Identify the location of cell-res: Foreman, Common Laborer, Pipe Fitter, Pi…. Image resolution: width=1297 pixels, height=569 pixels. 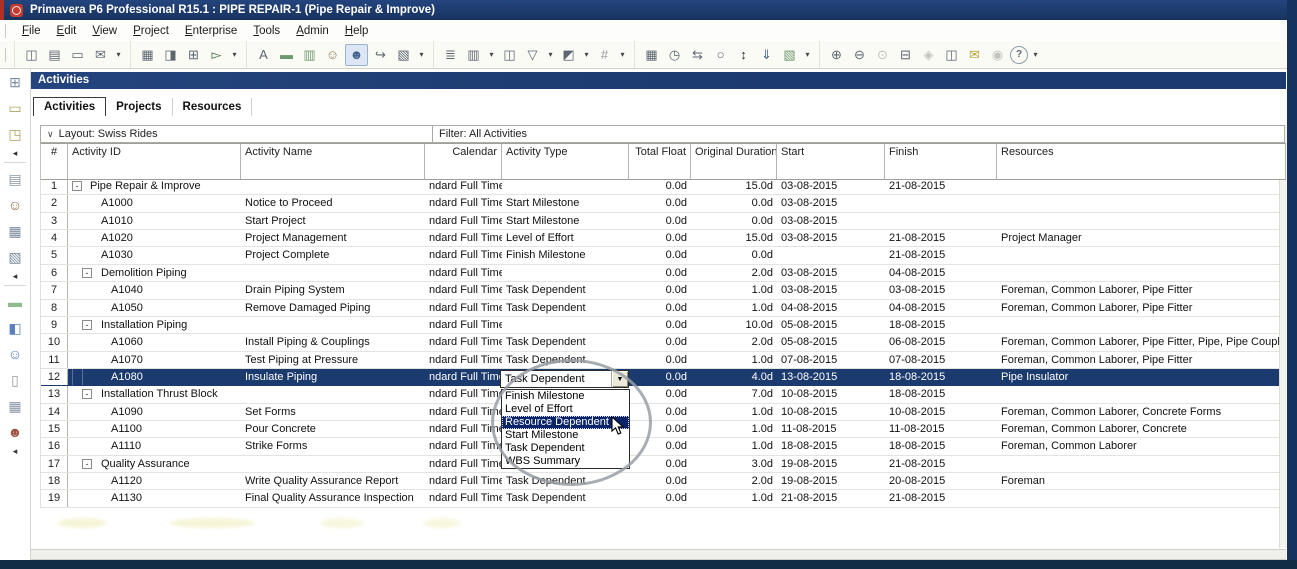
(1141, 342).